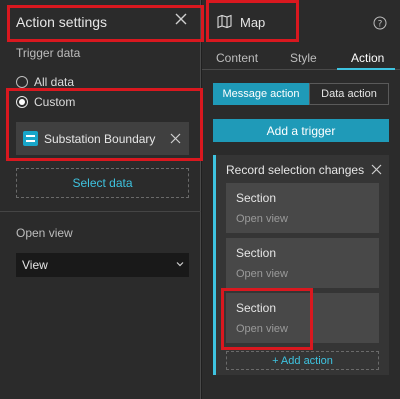 Image resolution: width=400 pixels, height=399 pixels. I want to click on action-type-toggle: Message action Data action, so click(301, 94).